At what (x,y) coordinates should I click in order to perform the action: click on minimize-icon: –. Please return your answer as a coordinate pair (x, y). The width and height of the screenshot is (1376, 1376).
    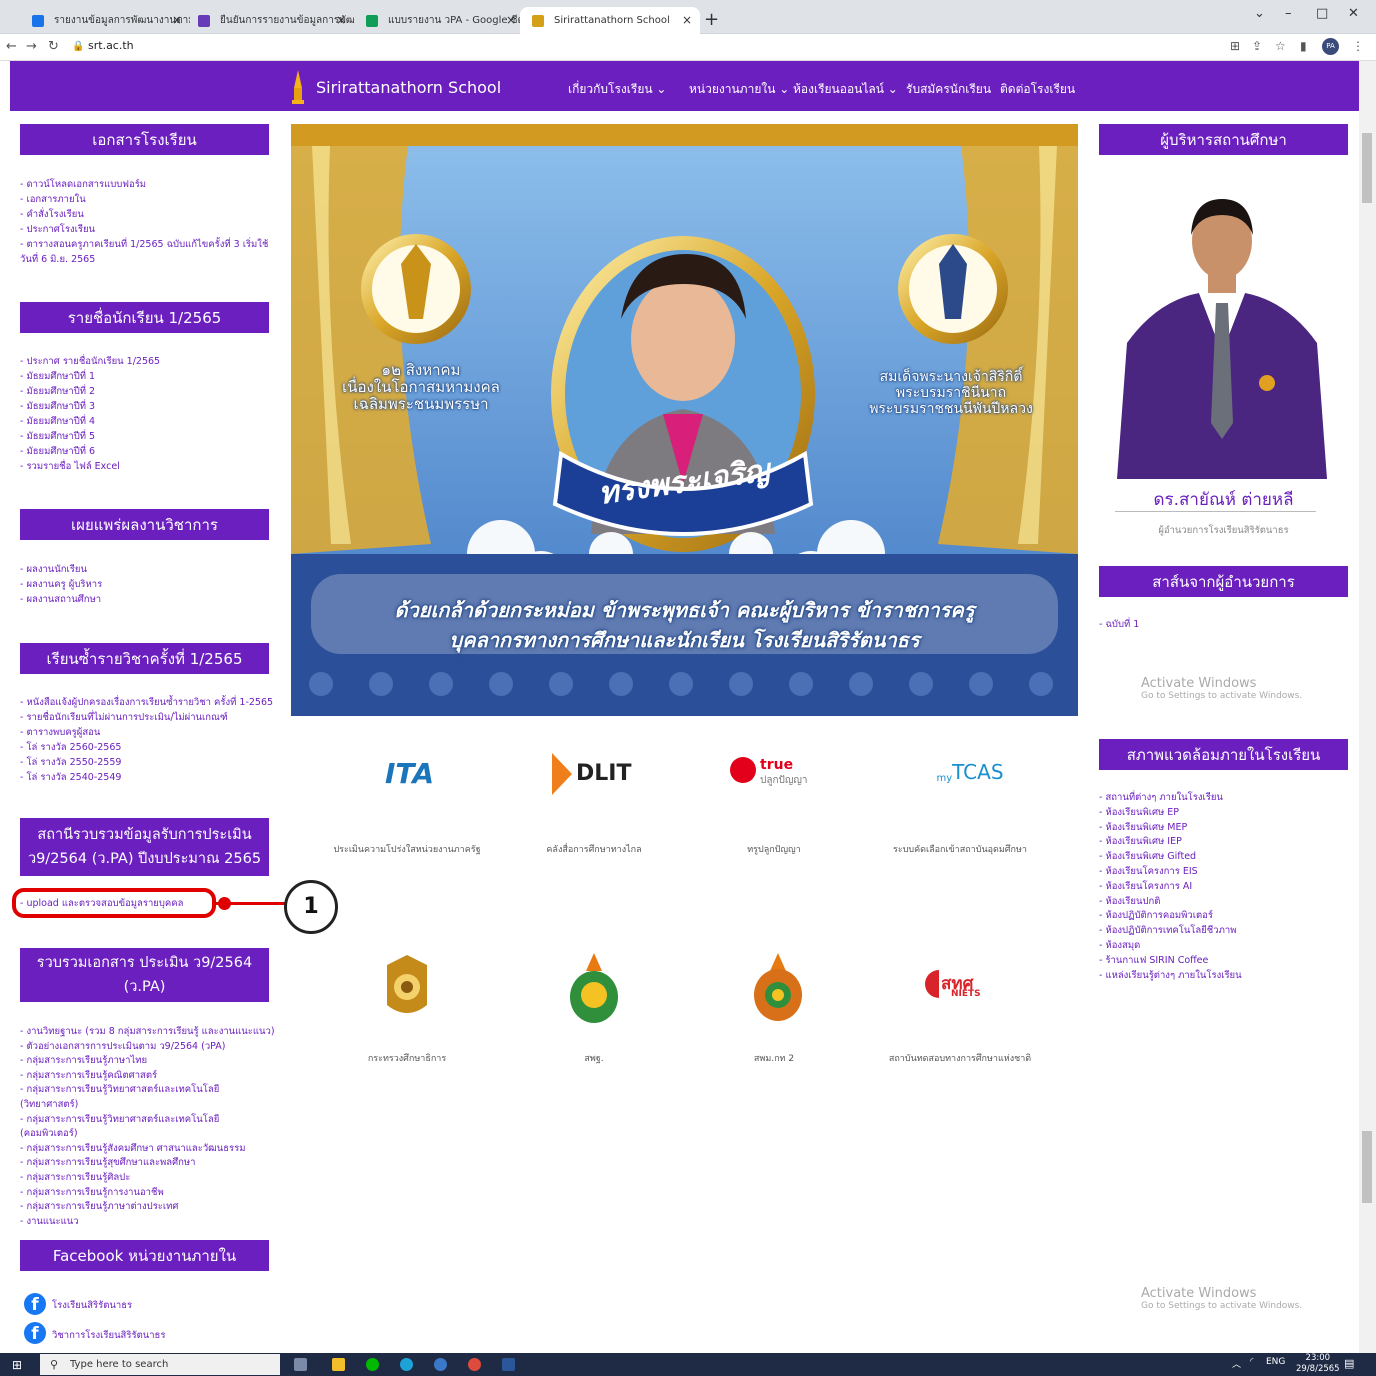
    Looking at the image, I should click on (1288, 13).